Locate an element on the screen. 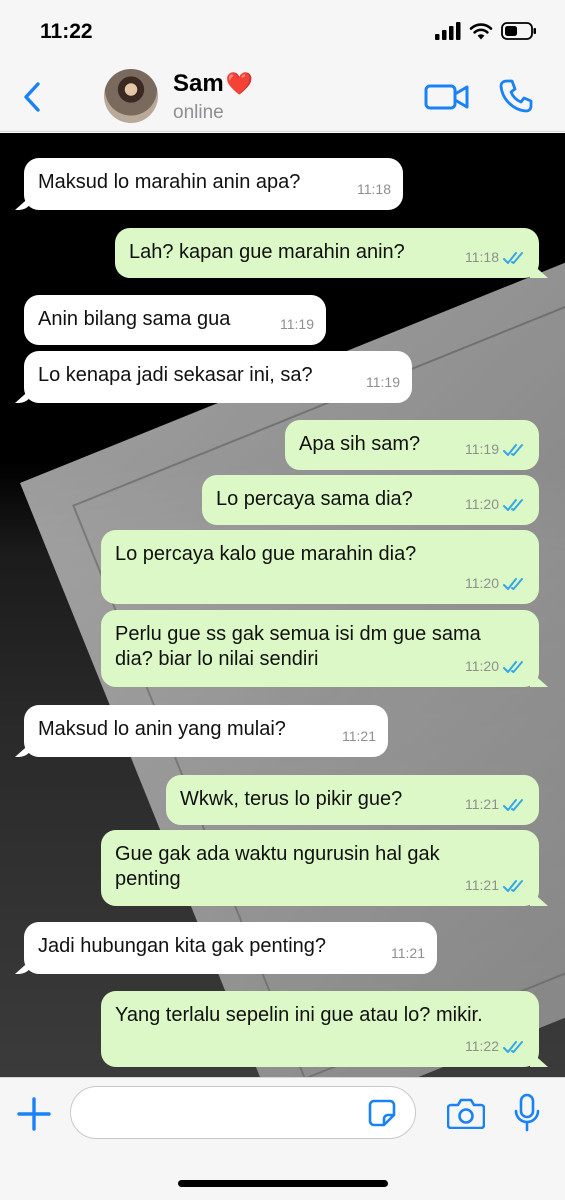 The image size is (565, 1200). message-text: Lo percaya sama dia? is located at coordinates (314, 499).